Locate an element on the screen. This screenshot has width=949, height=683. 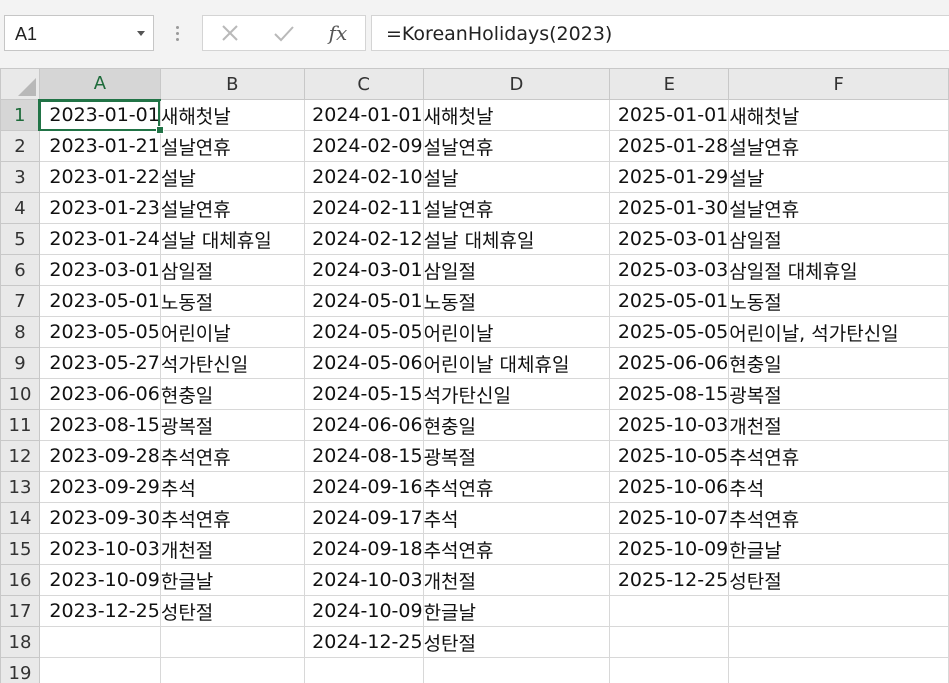
cell-D4: 설날연휴 is located at coordinates (516, 208).